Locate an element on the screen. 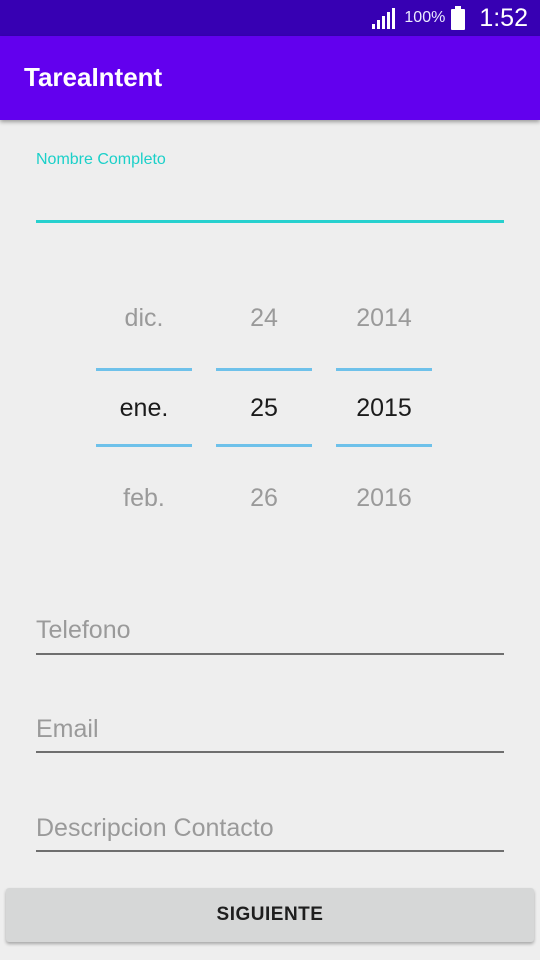 This screenshot has width=540, height=960. month-divider-bottom is located at coordinates (144, 445).